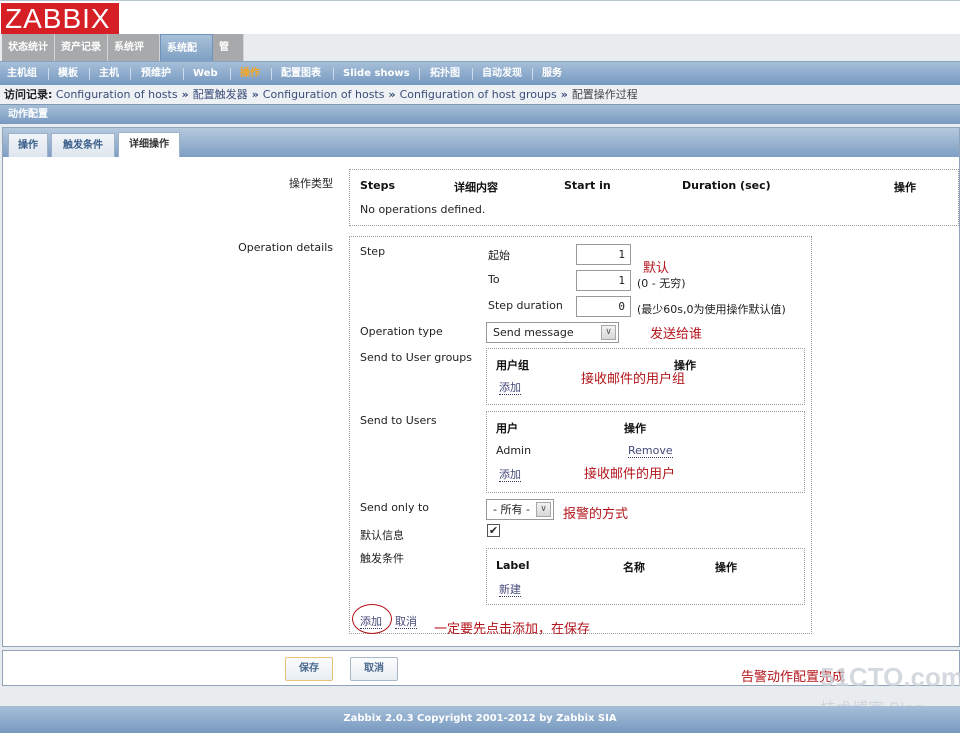  I want to click on main-menu-reports: 系统评估, so click(134, 57).